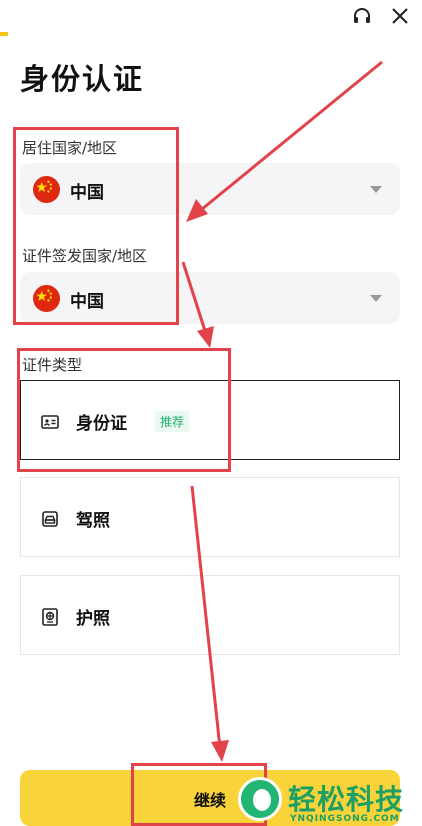 This screenshot has height=826, width=422. Describe the element at coordinates (210, 420) in the screenshot. I see `option-id-card: 身份证 推荐` at that location.